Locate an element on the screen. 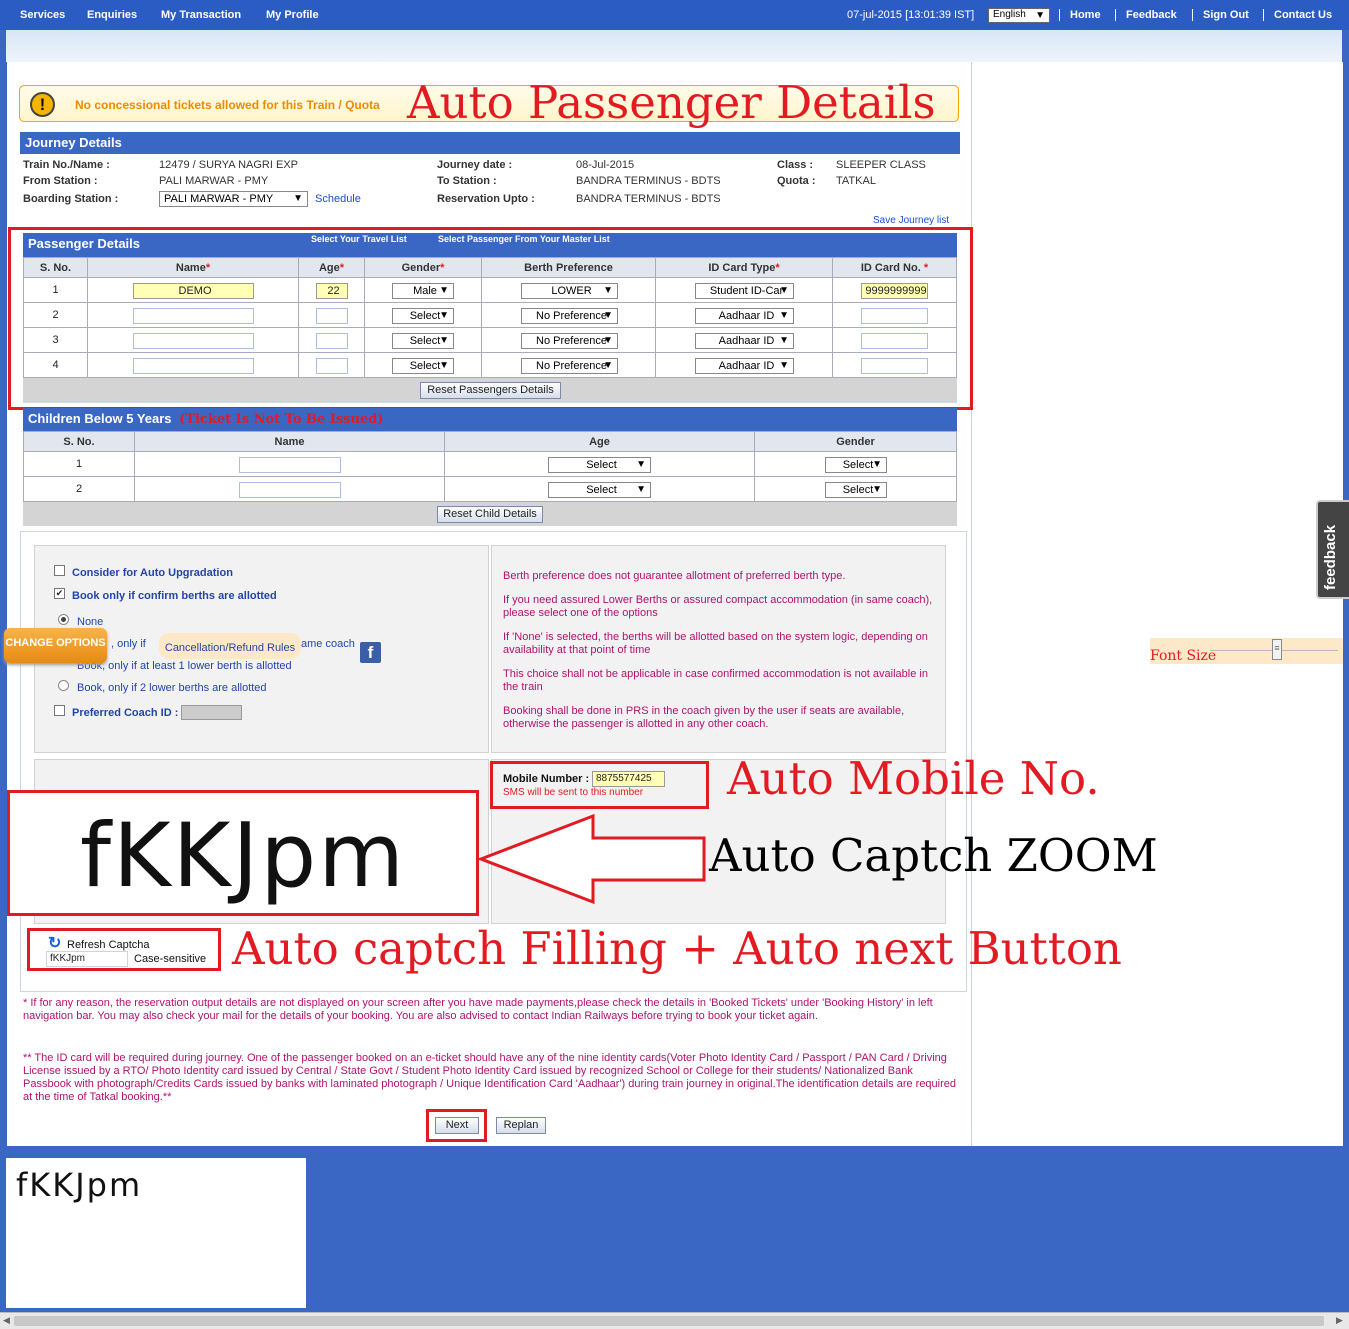  mobile-label: Mobile Number : is located at coordinates (546, 779).